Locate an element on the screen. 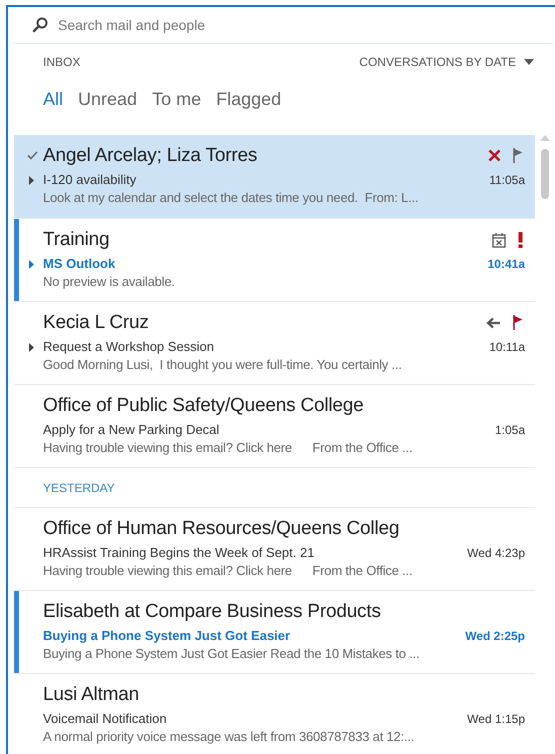 Image resolution: width=555 pixels, height=754 pixels. sort-dropdown: CONVERSATIONS BY DATE is located at coordinates (446, 62).